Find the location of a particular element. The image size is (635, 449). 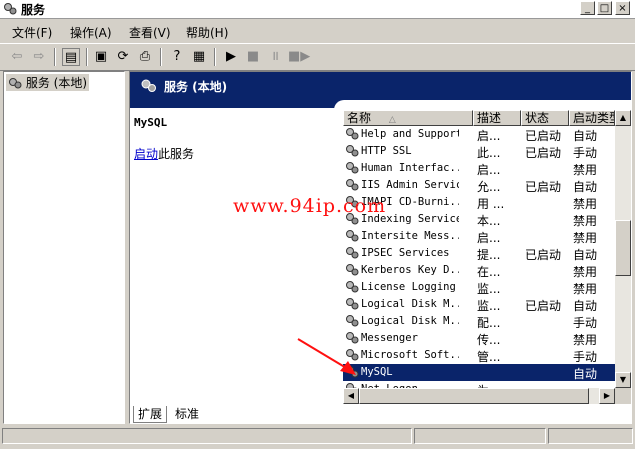

service-row: Messenger 传... 禁用 is located at coordinates (479, 338).